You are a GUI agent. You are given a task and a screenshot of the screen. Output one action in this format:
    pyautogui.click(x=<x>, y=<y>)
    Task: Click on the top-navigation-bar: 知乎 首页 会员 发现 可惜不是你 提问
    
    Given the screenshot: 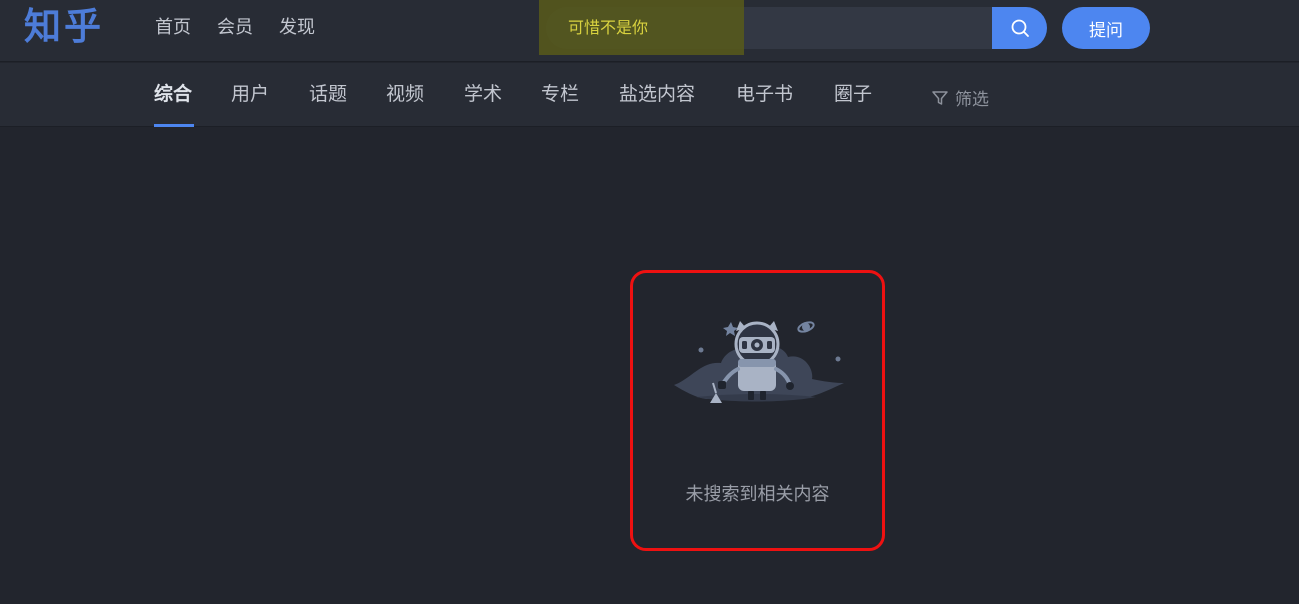 What is the action you would take?
    pyautogui.click(x=649, y=31)
    